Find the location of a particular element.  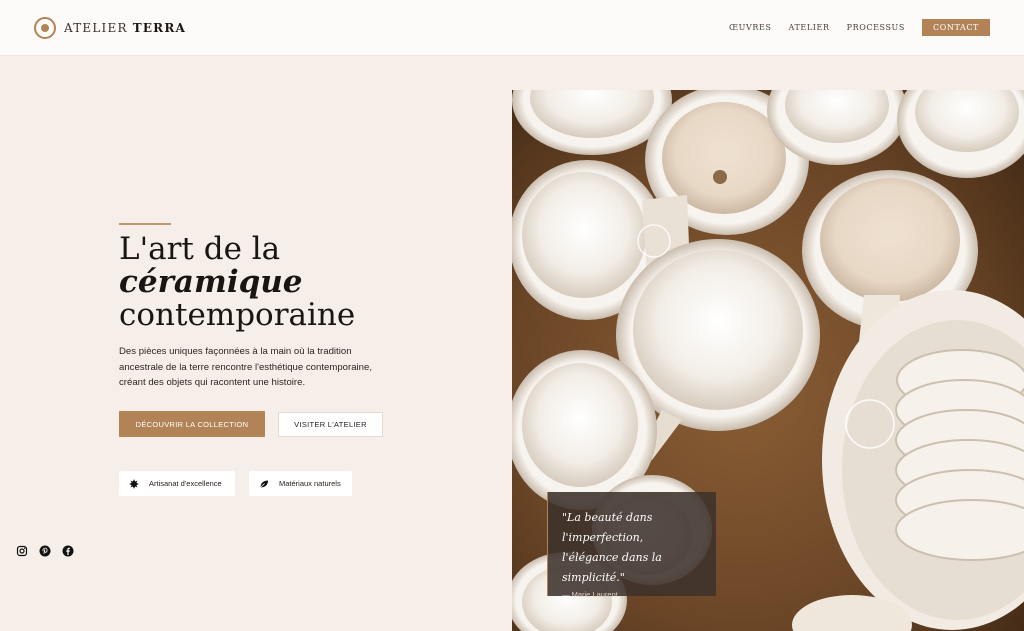

title-accent-line is located at coordinates (145, 224).